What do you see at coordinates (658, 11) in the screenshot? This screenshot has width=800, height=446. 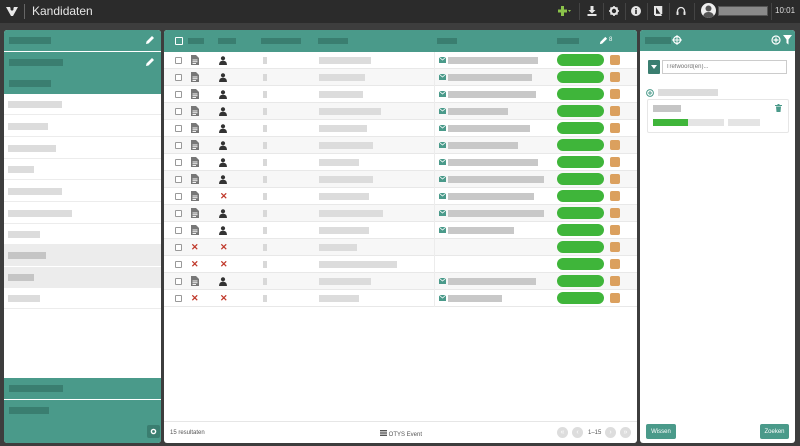 I see `manual-button` at bounding box center [658, 11].